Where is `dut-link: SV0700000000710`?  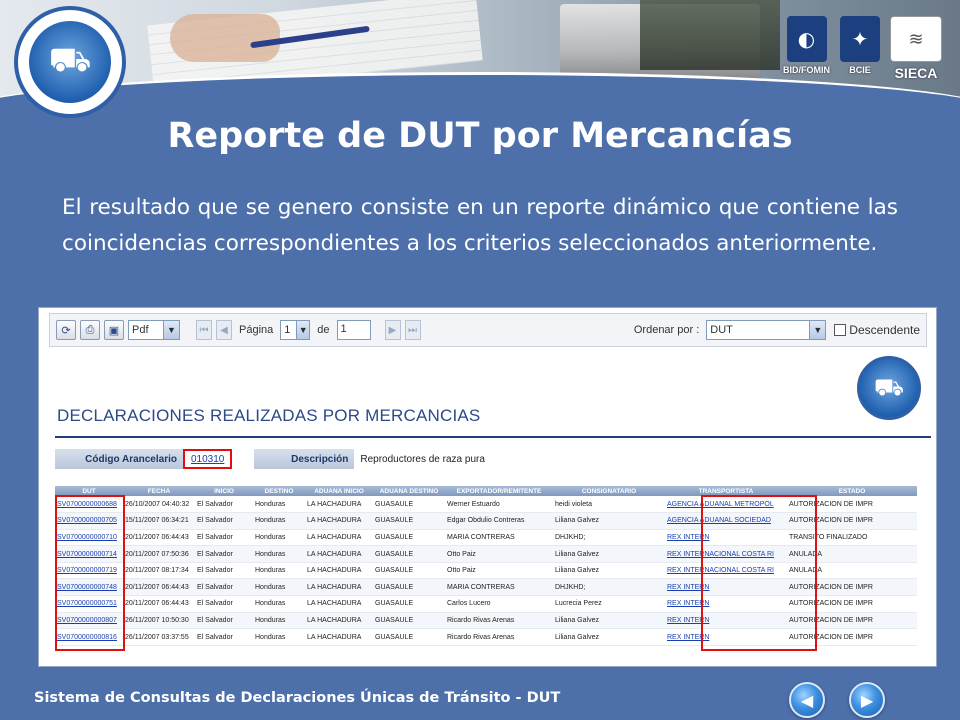 dut-link: SV0700000000710 is located at coordinates (89, 538).